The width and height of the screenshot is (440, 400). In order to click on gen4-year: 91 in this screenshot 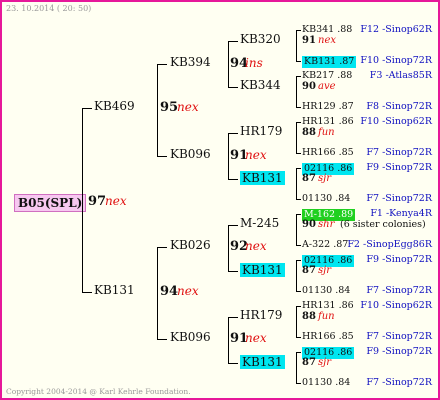, I will do `click(309, 40)`.